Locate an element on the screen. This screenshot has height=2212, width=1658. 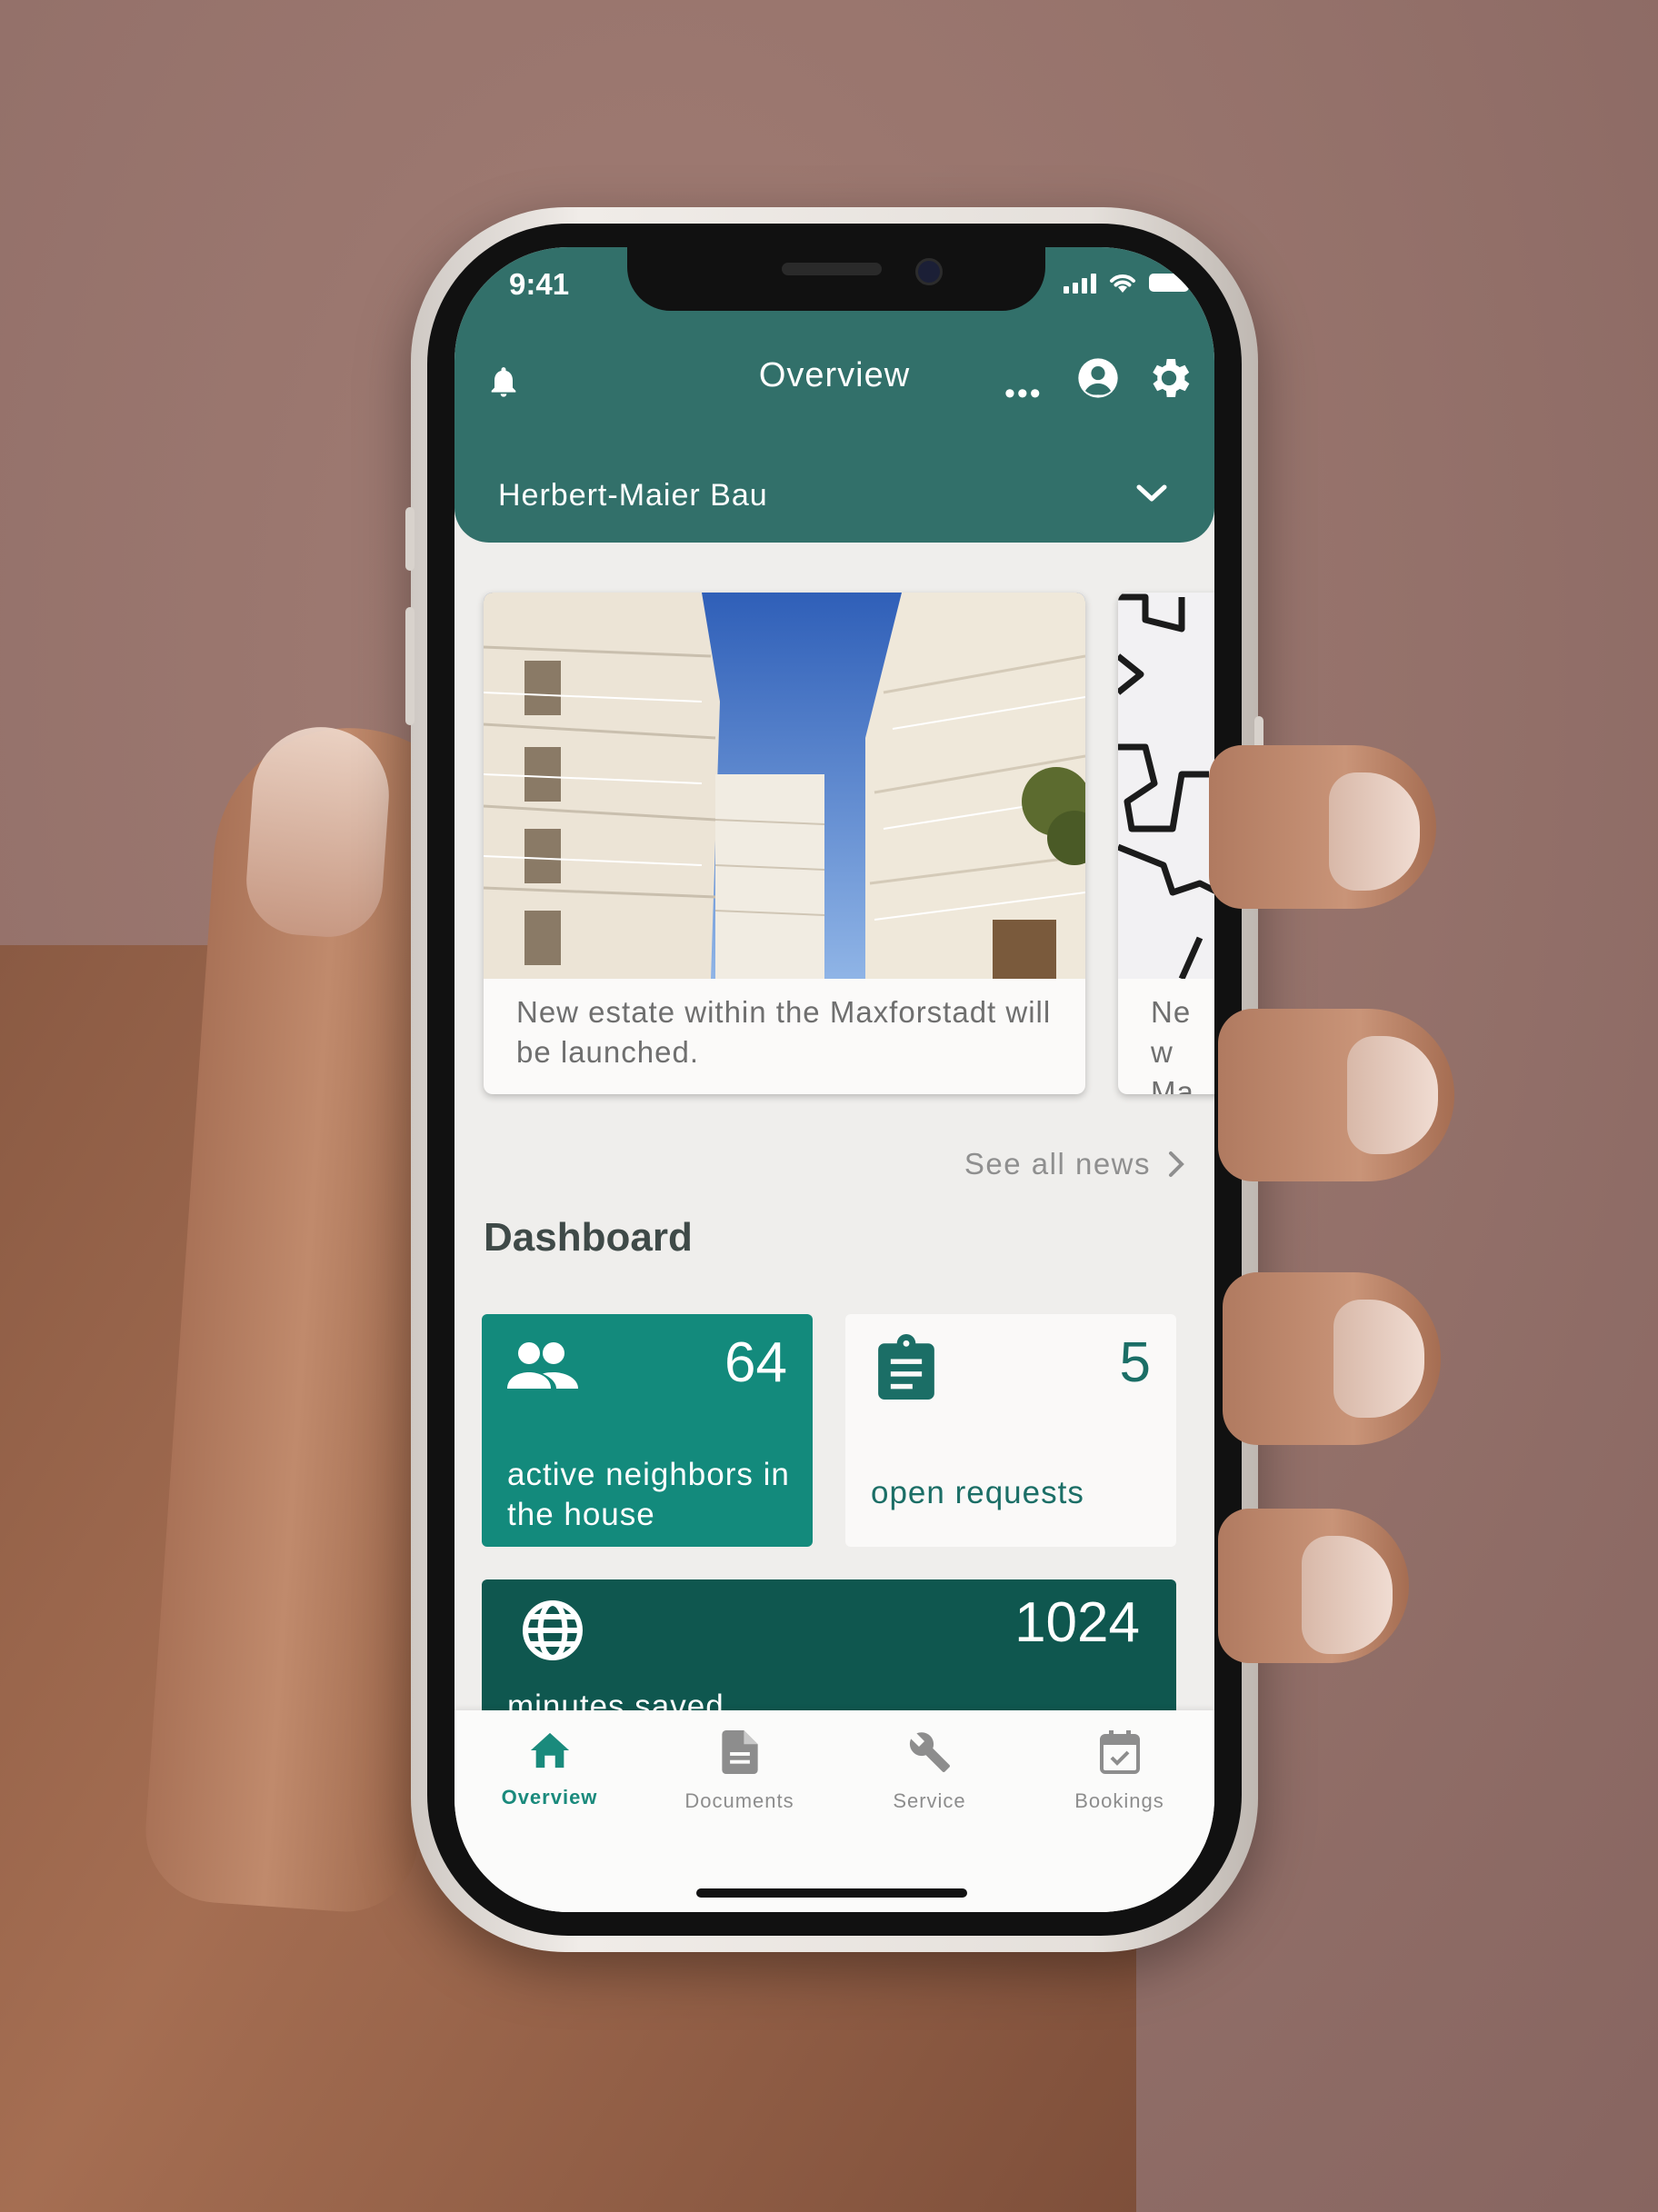
open-requests-count: 5 is located at coordinates (1135, 1362).